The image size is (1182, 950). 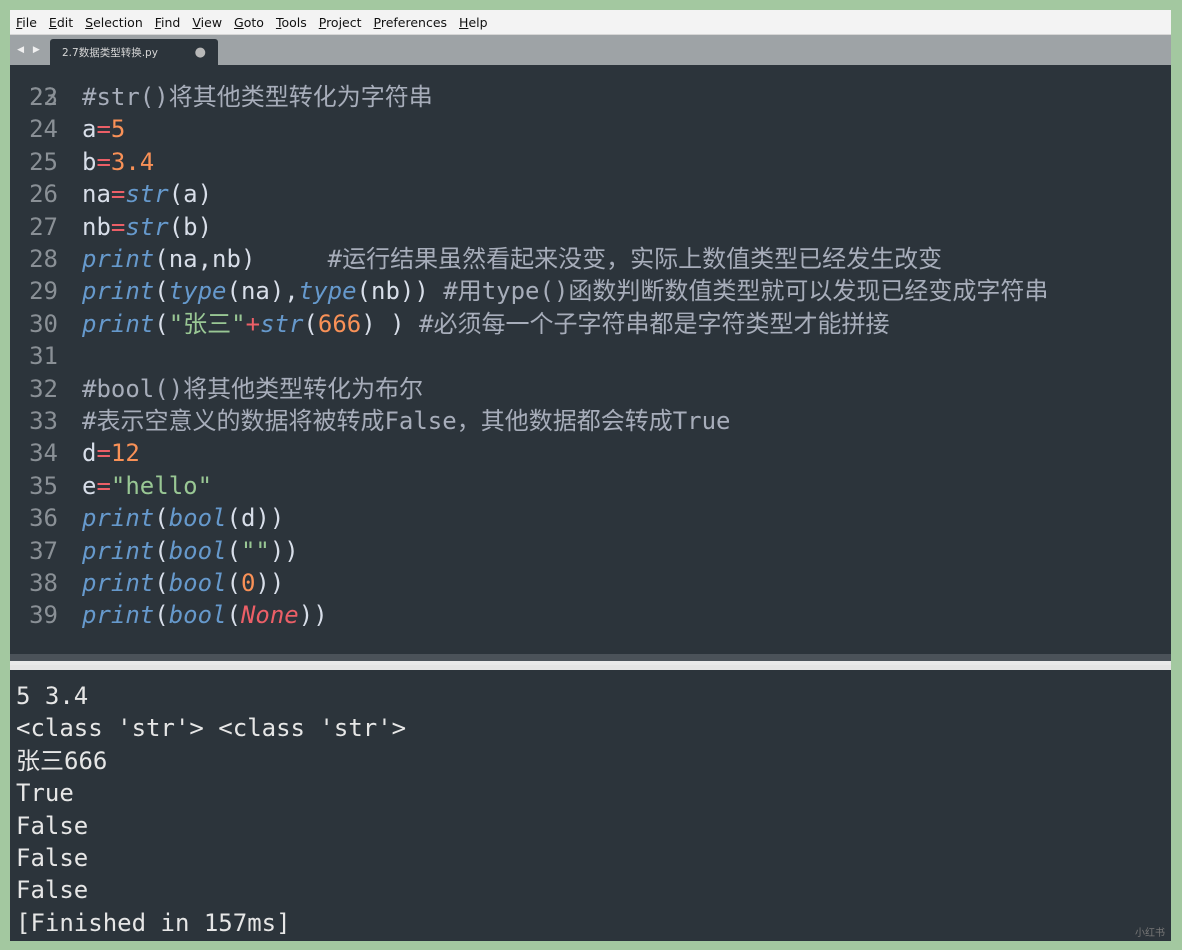 I want to click on code-token: "张三", so click(x=207, y=323).